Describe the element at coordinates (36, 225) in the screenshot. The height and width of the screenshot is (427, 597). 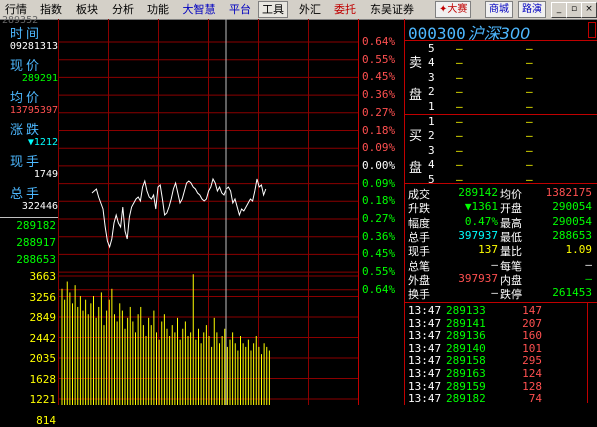
I see `price-axis-1: 289182` at that location.